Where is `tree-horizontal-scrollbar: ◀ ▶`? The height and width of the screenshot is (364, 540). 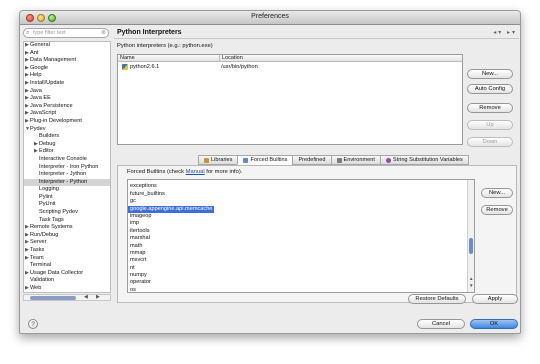 tree-horizontal-scrollbar: ◀ ▶ is located at coordinates (67, 297).